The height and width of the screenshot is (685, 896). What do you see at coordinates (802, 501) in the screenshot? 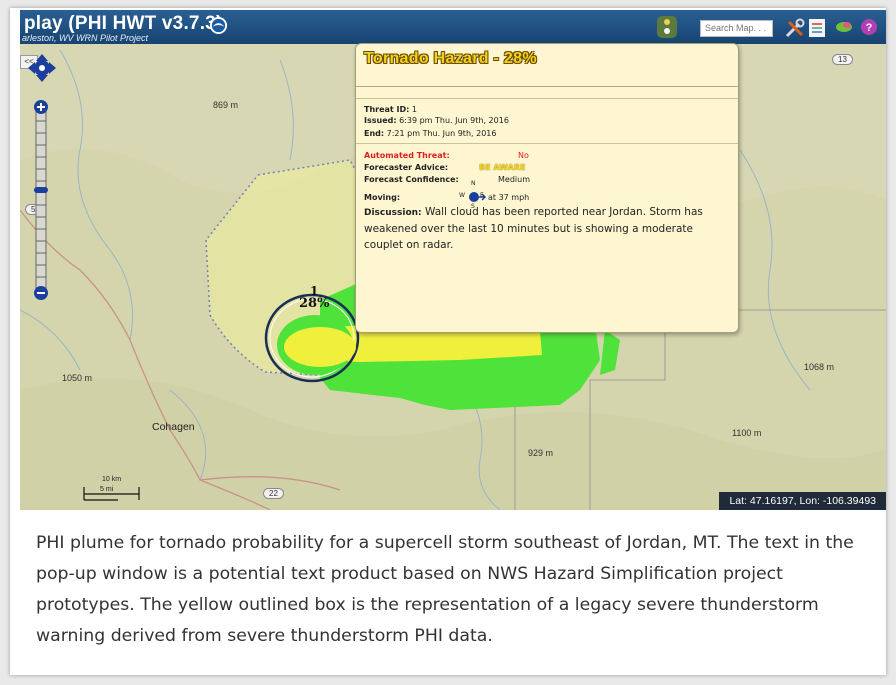
I see `coordinates-readout: Lat: 47.16197, Lon: -106.39493` at bounding box center [802, 501].